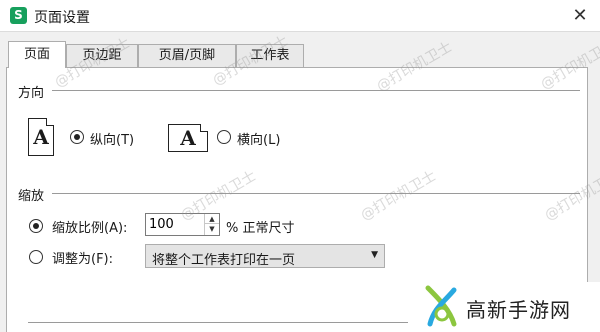  What do you see at coordinates (212, 219) in the screenshot?
I see `spin-up-arrow-icon: ▲` at bounding box center [212, 219].